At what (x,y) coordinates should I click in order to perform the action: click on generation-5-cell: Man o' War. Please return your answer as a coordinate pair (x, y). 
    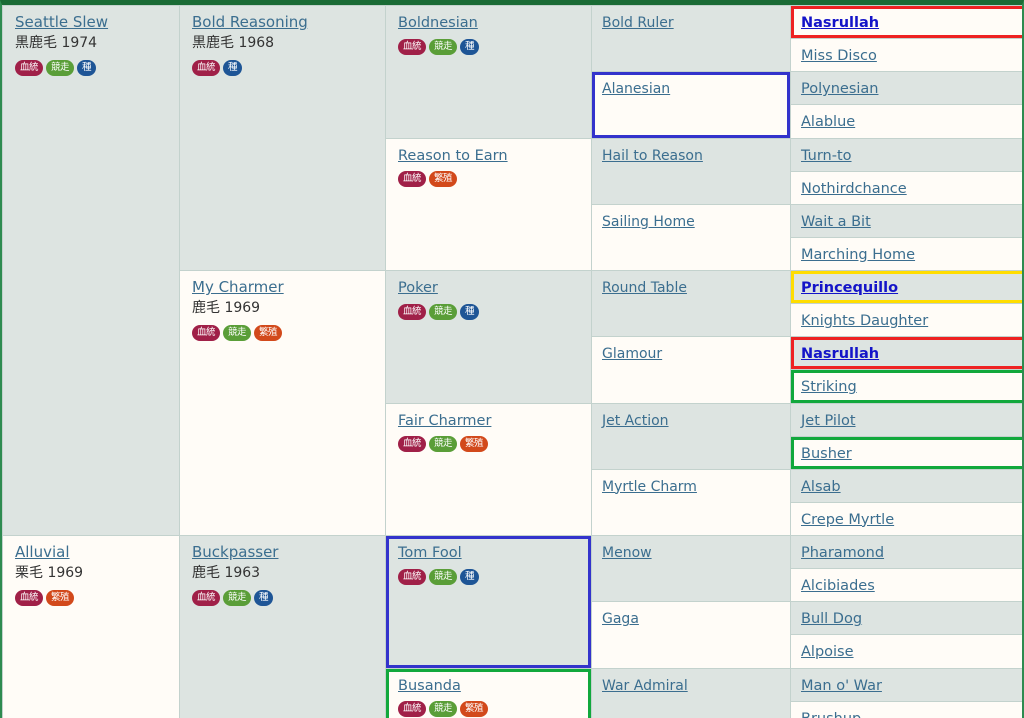
    Looking at the image, I should click on (906, 684).